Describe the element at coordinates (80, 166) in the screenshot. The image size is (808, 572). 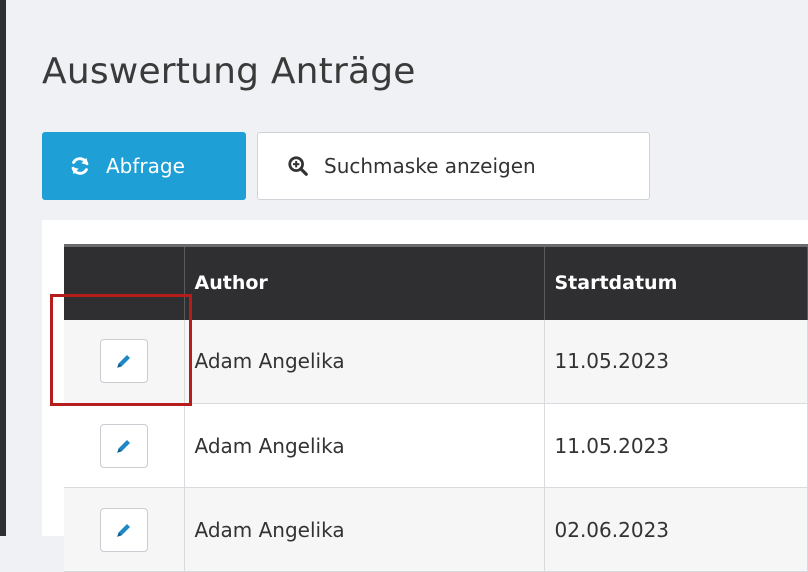
I see `refresh-icon` at that location.